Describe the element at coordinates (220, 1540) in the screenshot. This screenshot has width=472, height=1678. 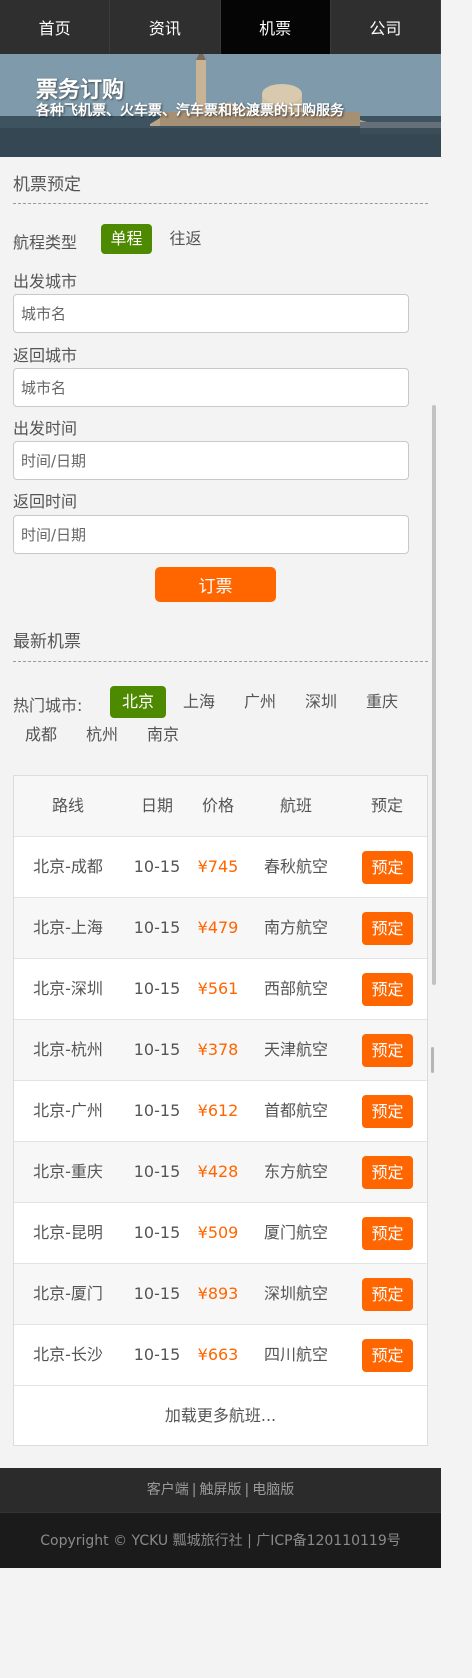
I see `footer-copyright: Copyright © YCKU 瓢城旅行社 | 广ICP备120110119号` at that location.